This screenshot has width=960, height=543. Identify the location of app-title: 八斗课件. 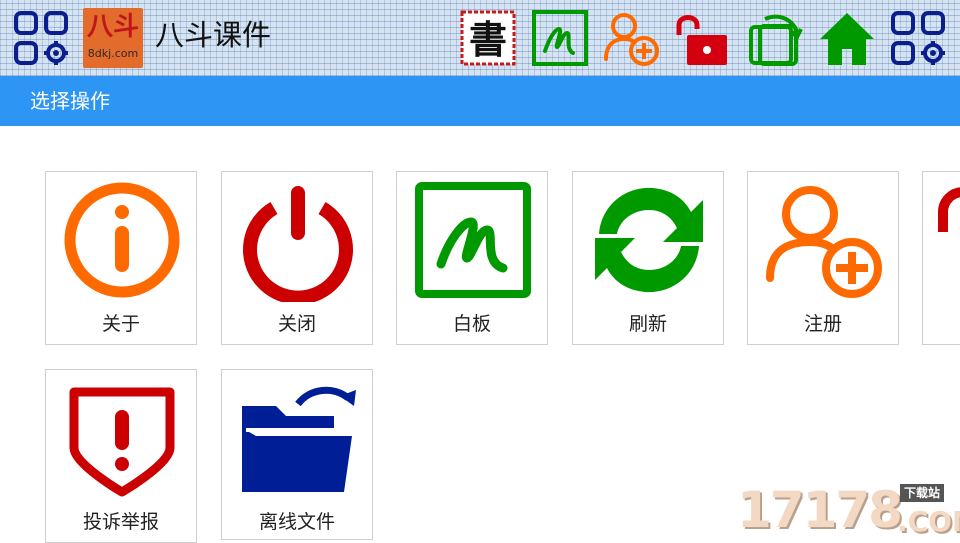
(213, 35).